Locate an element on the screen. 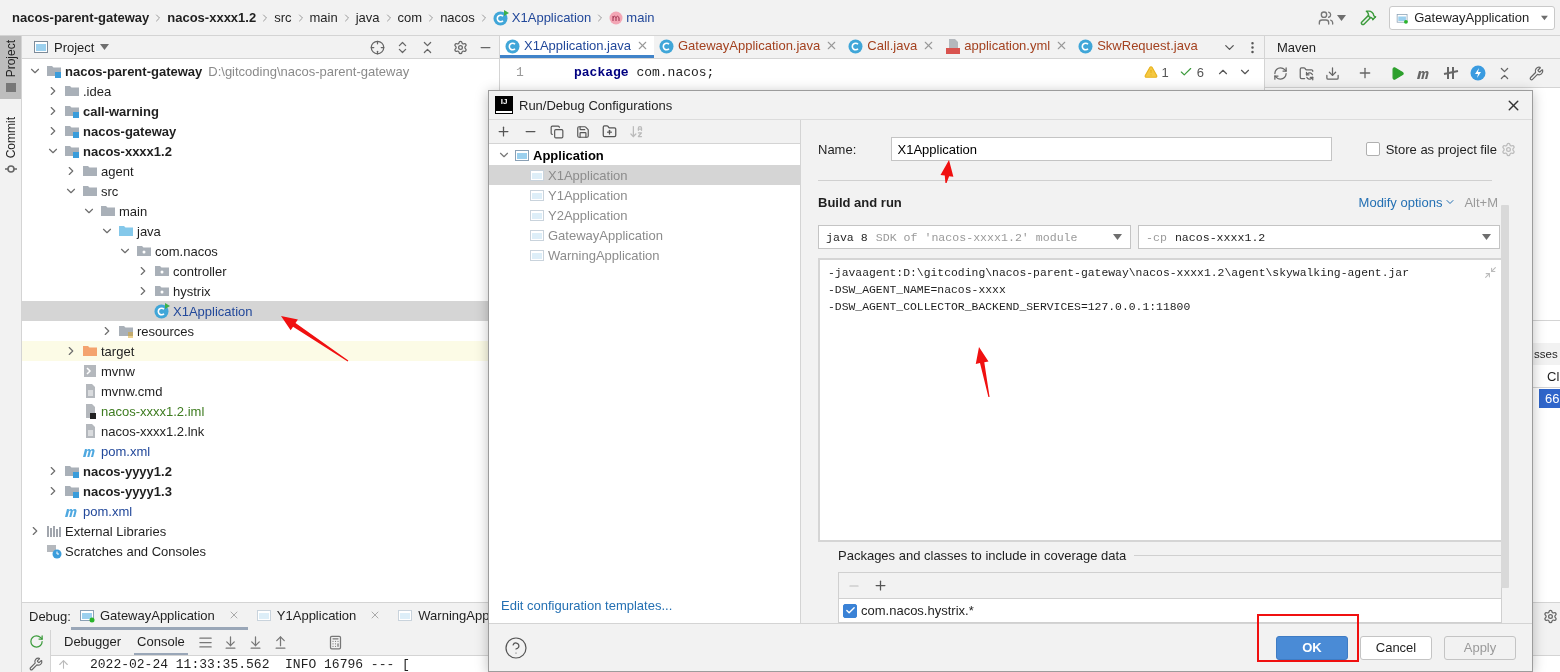 The width and height of the screenshot is (1560, 672). tree-item: hystrix is located at coordinates (260, 291).